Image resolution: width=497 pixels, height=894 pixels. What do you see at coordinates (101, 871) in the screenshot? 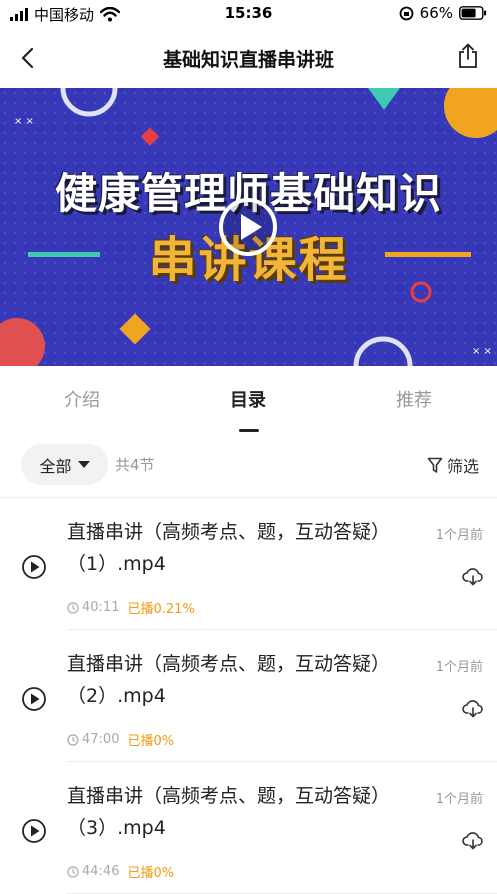
I see `lesson-duration: 44:46` at bounding box center [101, 871].